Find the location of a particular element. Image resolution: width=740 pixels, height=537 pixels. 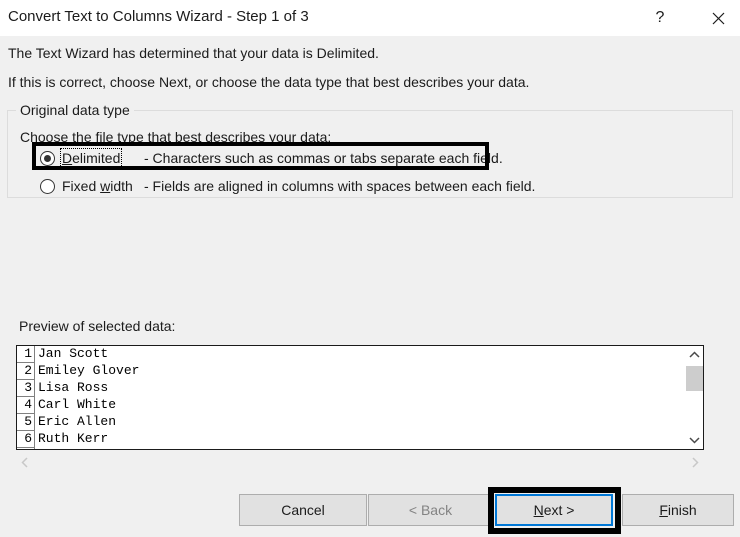

preview-row-text: Jan Scott is located at coordinates (73, 353).